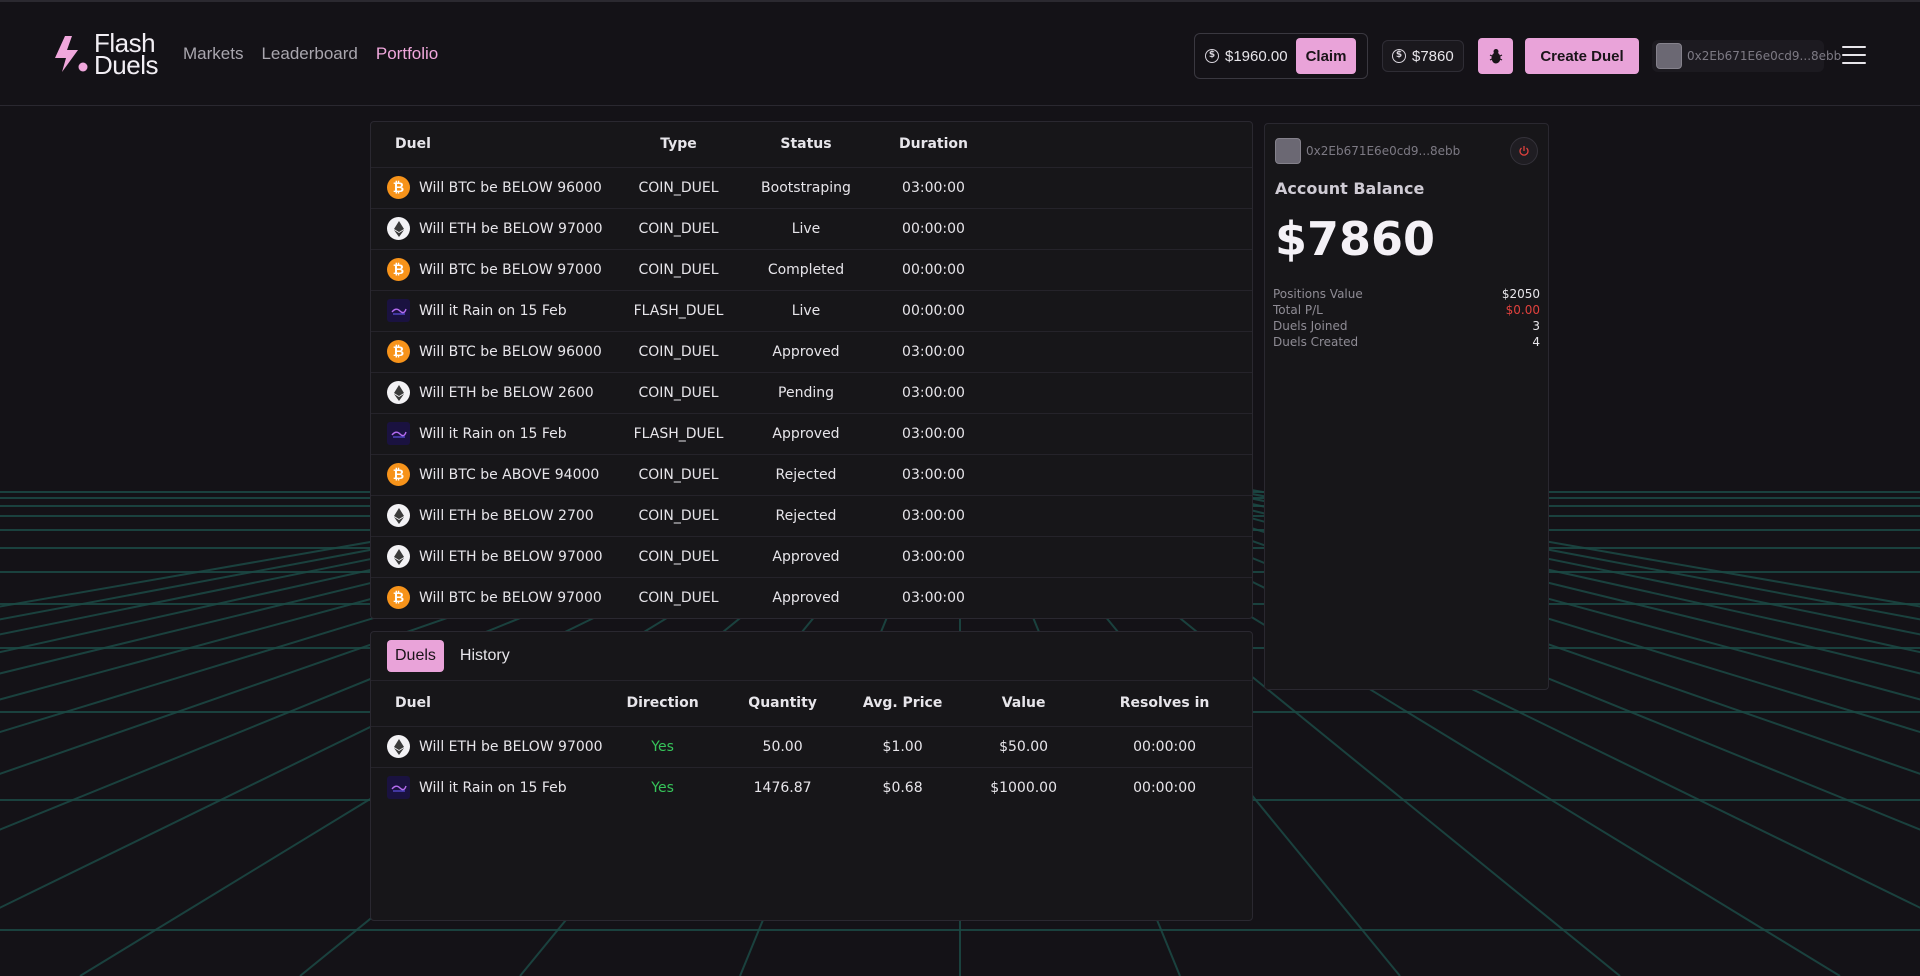 The width and height of the screenshot is (1920, 976). I want to click on duel-title: Will BTC be BELOW 97000, so click(510, 269).